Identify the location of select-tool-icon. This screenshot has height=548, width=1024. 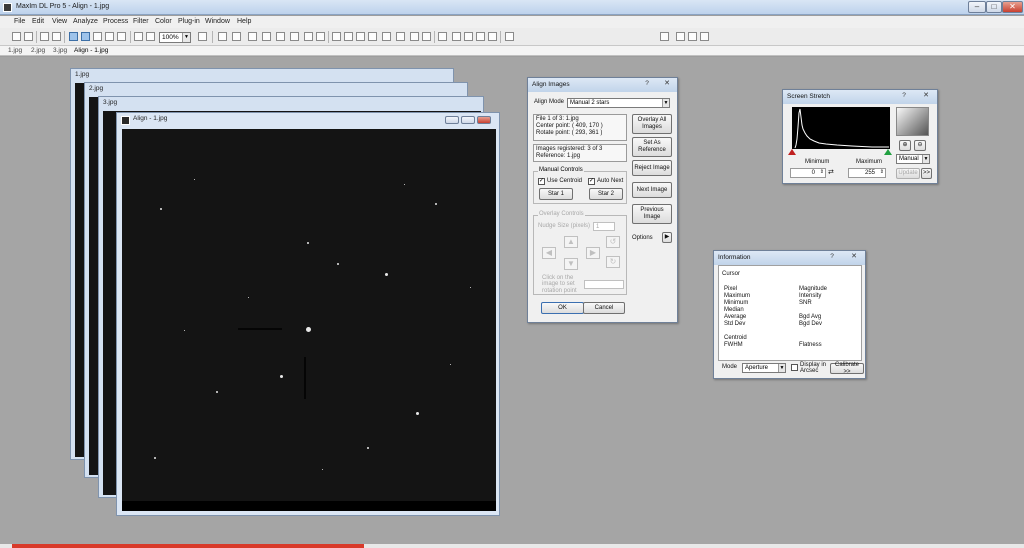
(73, 36).